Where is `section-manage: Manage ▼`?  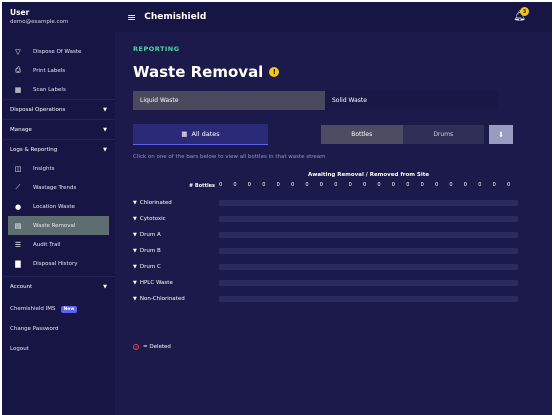
section-manage: Manage ▼ is located at coordinates (58, 129).